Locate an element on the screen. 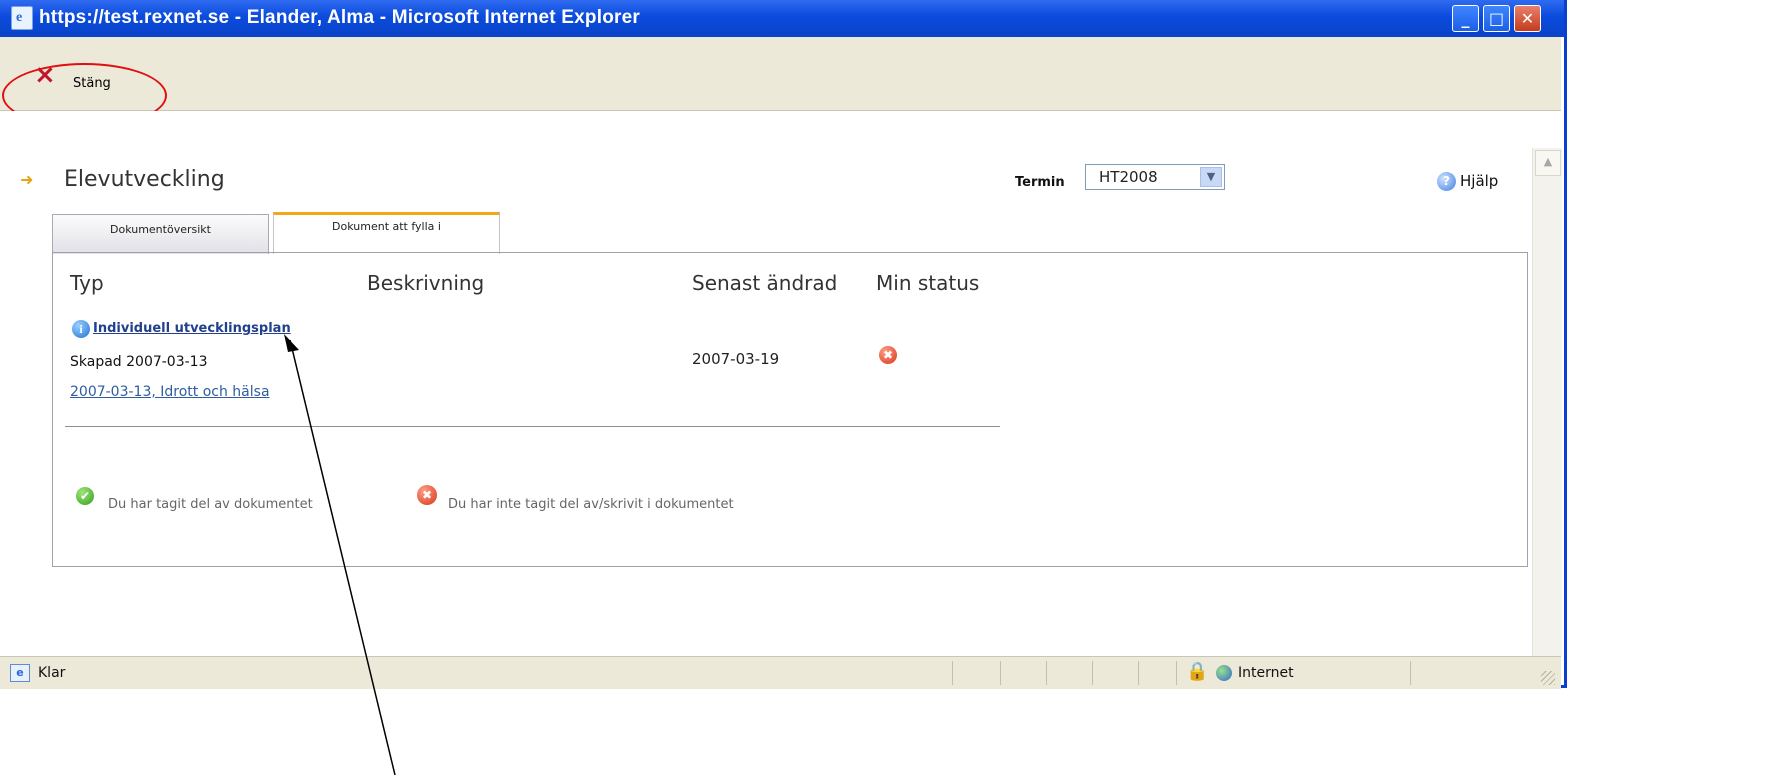 The image size is (1780, 775). annotation-arrow is located at coordinates (340, 554).